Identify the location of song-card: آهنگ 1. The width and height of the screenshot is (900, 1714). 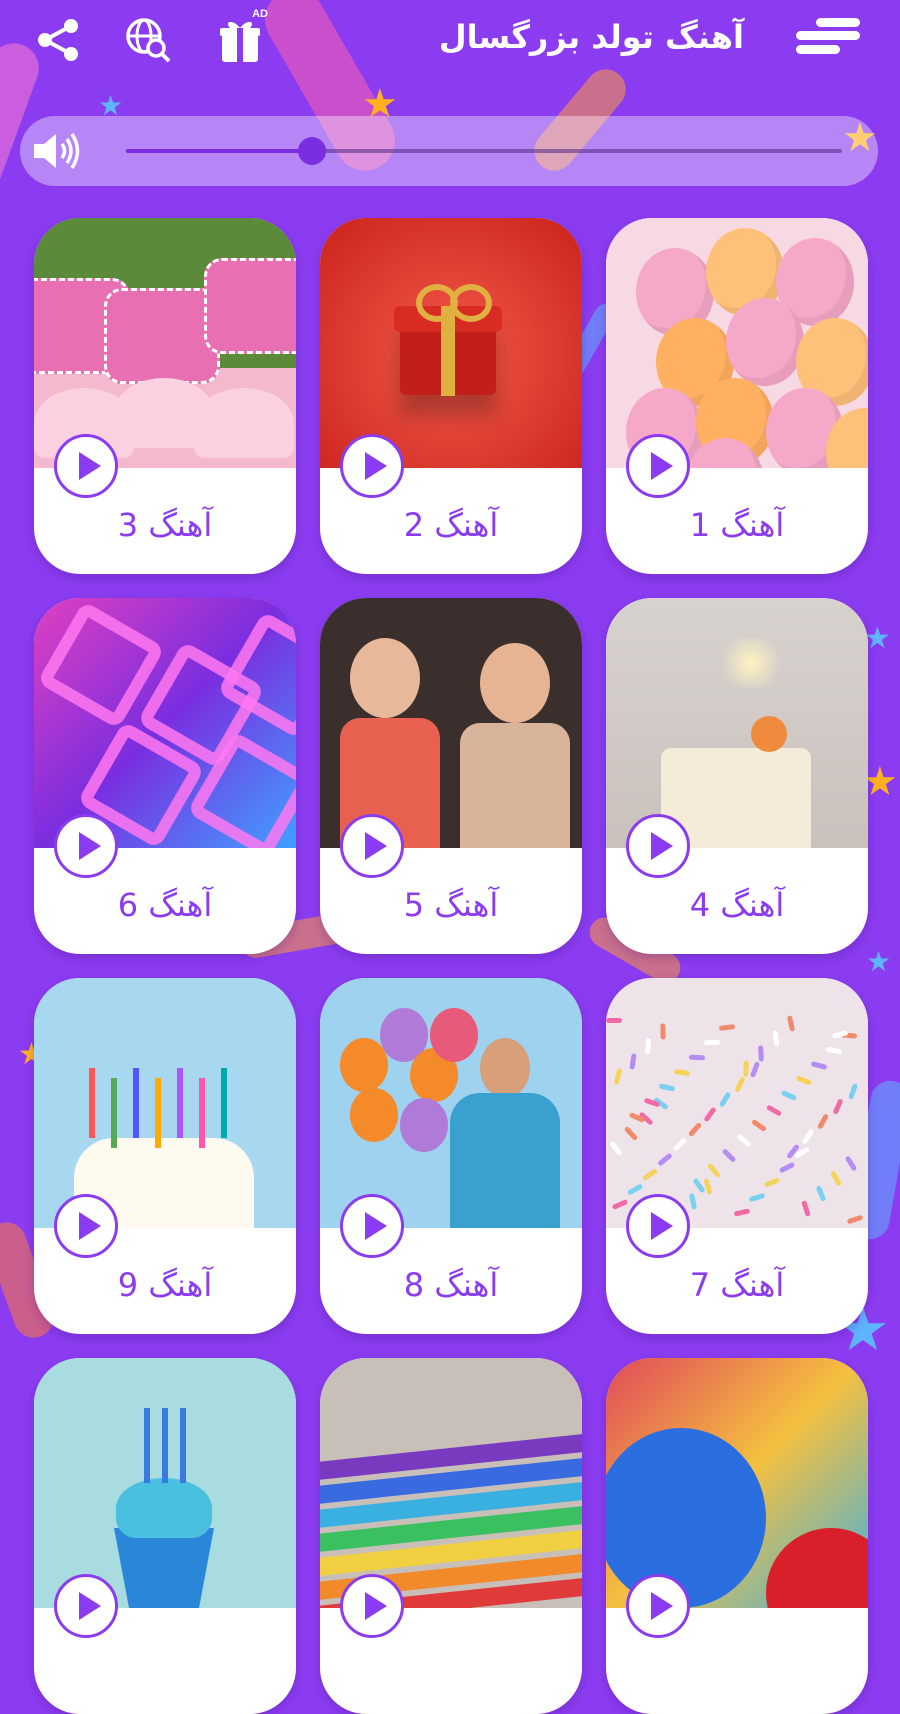
(737, 396).